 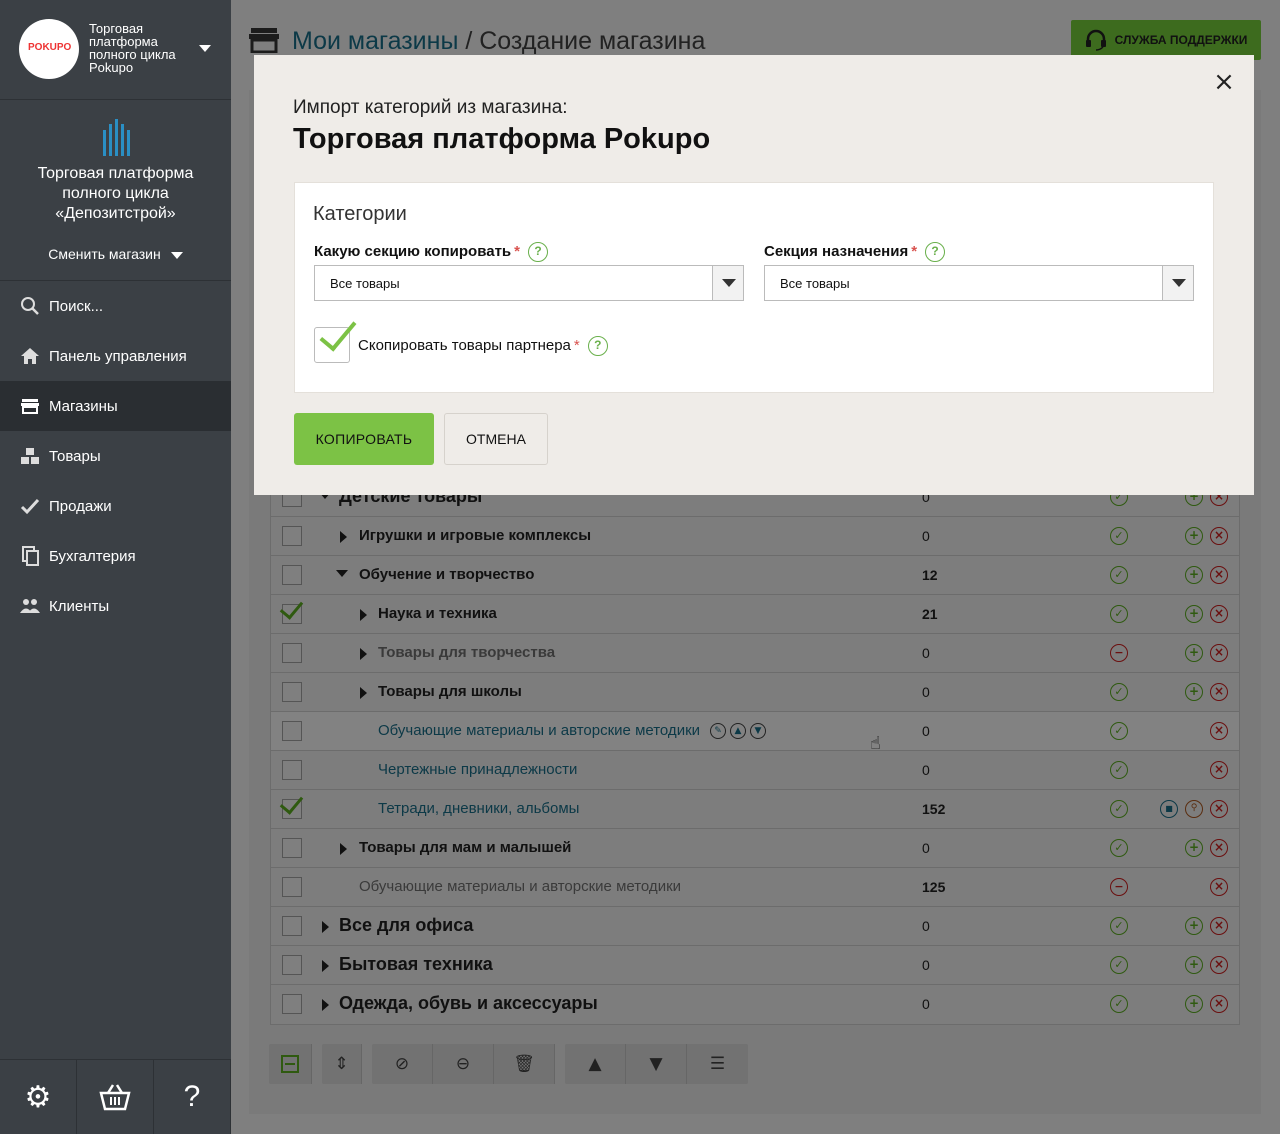 What do you see at coordinates (364, 439) in the screenshot?
I see `copy-button: КОПИРОВАТЬ` at bounding box center [364, 439].